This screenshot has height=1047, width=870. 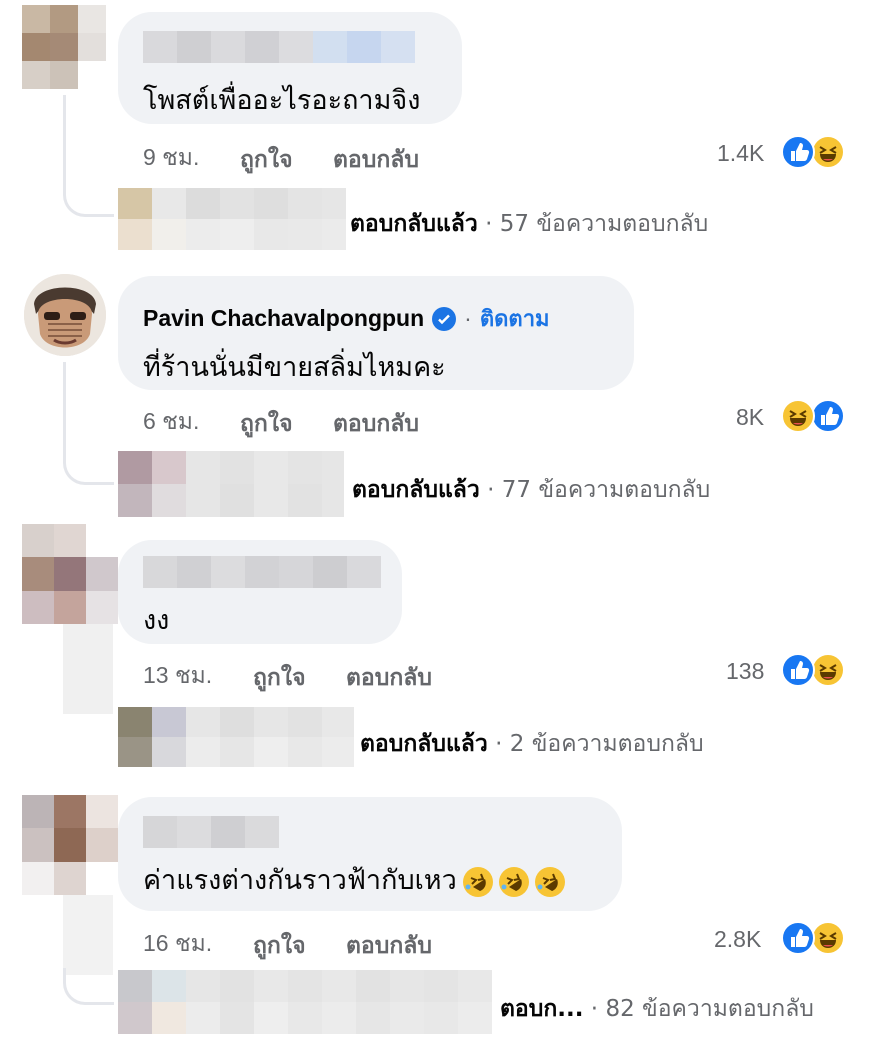 I want to click on comment-text-body: ค่าแรงต่างกันราวฟ้ากับเหว, so click(x=300, y=880).